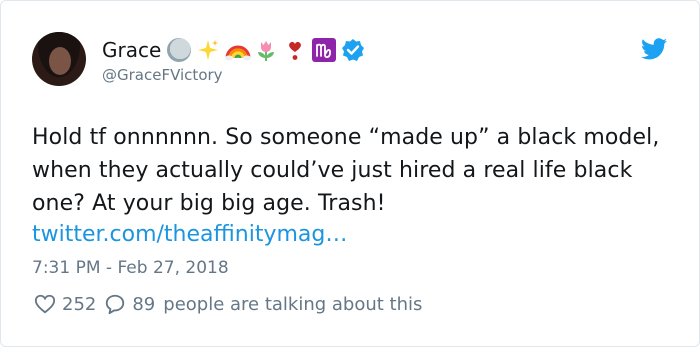 The width and height of the screenshot is (700, 347). I want to click on user-name-row: Grace, so click(236, 50).